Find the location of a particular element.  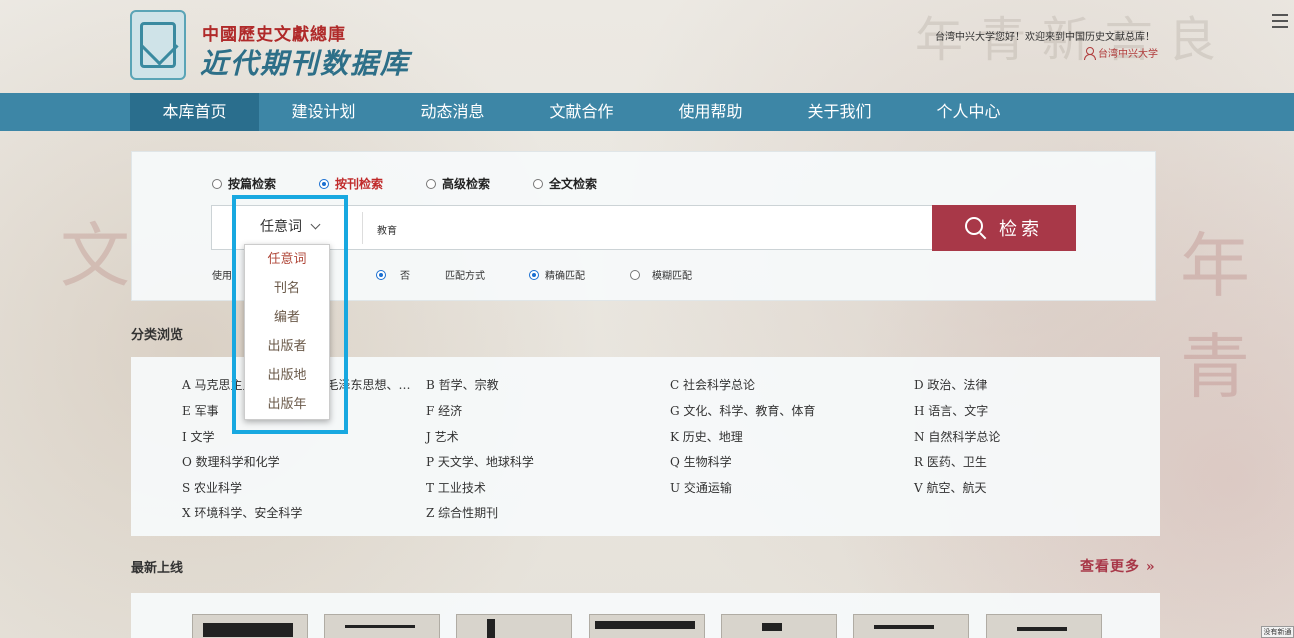

category-item: J 艺术 is located at coordinates (442, 436).